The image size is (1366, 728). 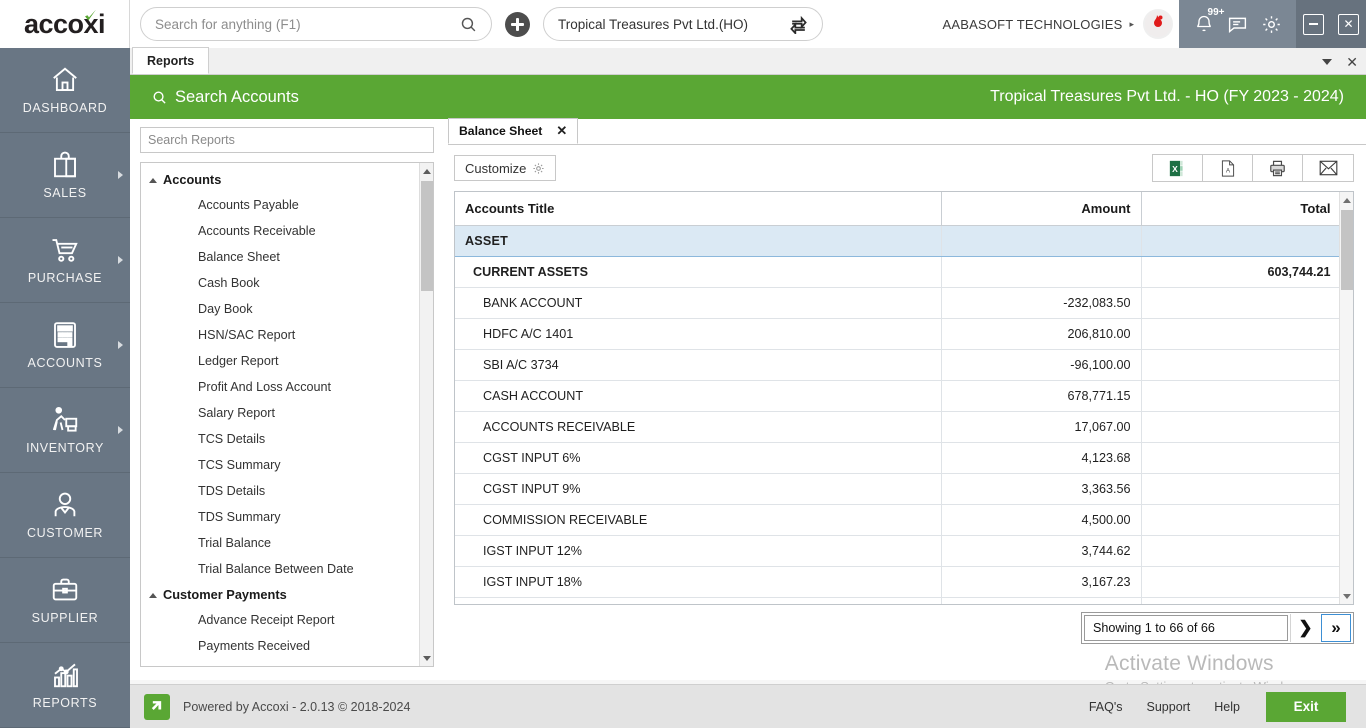 I want to click on sidebar-item-reports: REPORTS, so click(x=65, y=685).